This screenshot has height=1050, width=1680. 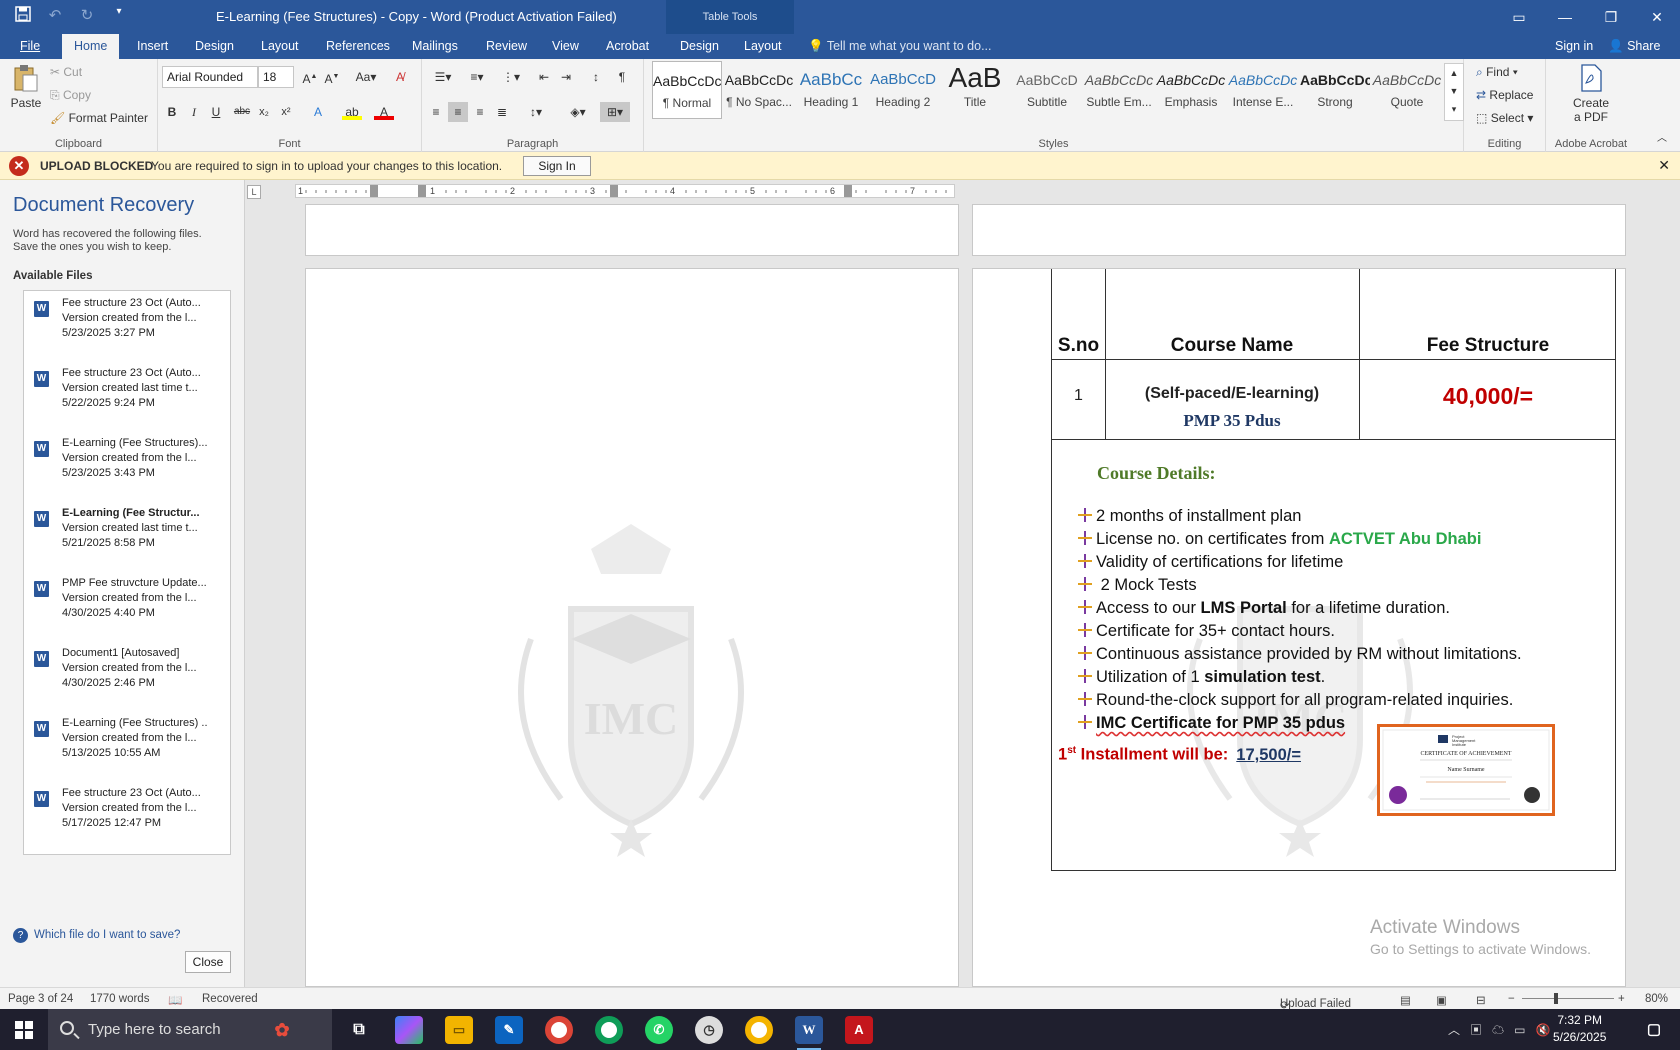 I want to click on strikethrough-icon: abc, so click(x=242, y=112).